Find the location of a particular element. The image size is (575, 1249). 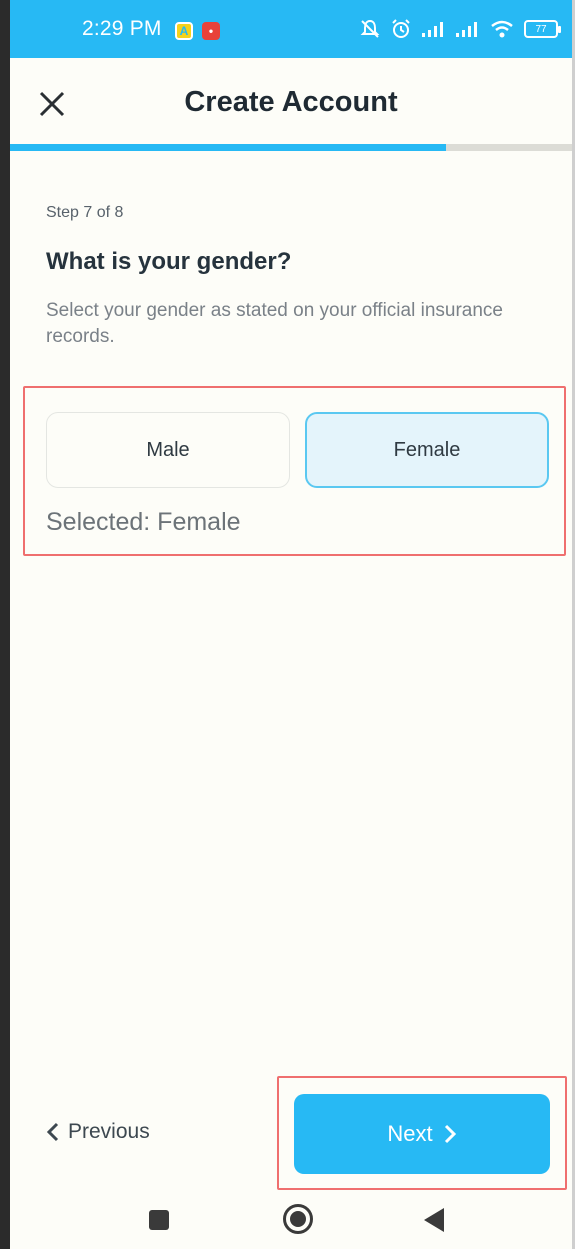

step-indicator: Step 7 of 8 is located at coordinates (85, 212).